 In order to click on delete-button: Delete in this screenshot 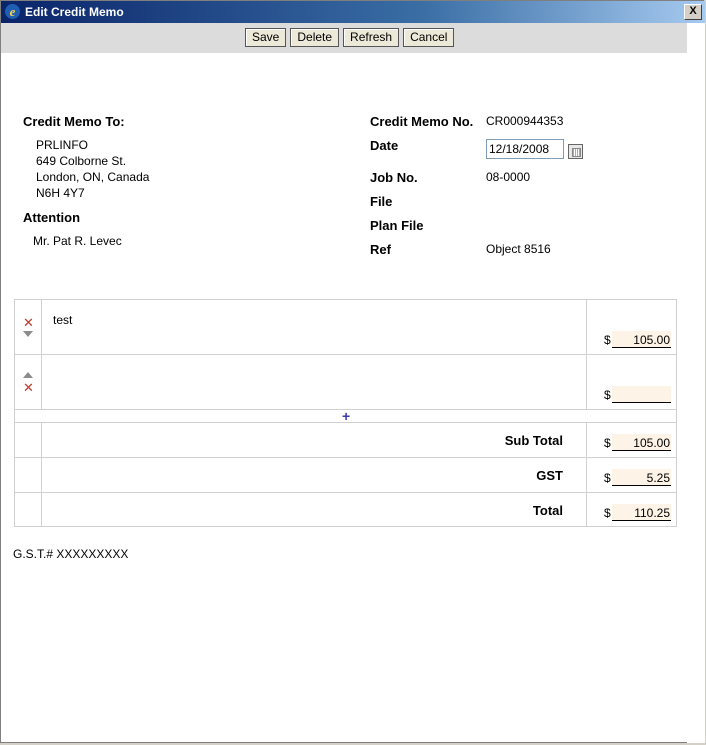, I will do `click(315, 37)`.